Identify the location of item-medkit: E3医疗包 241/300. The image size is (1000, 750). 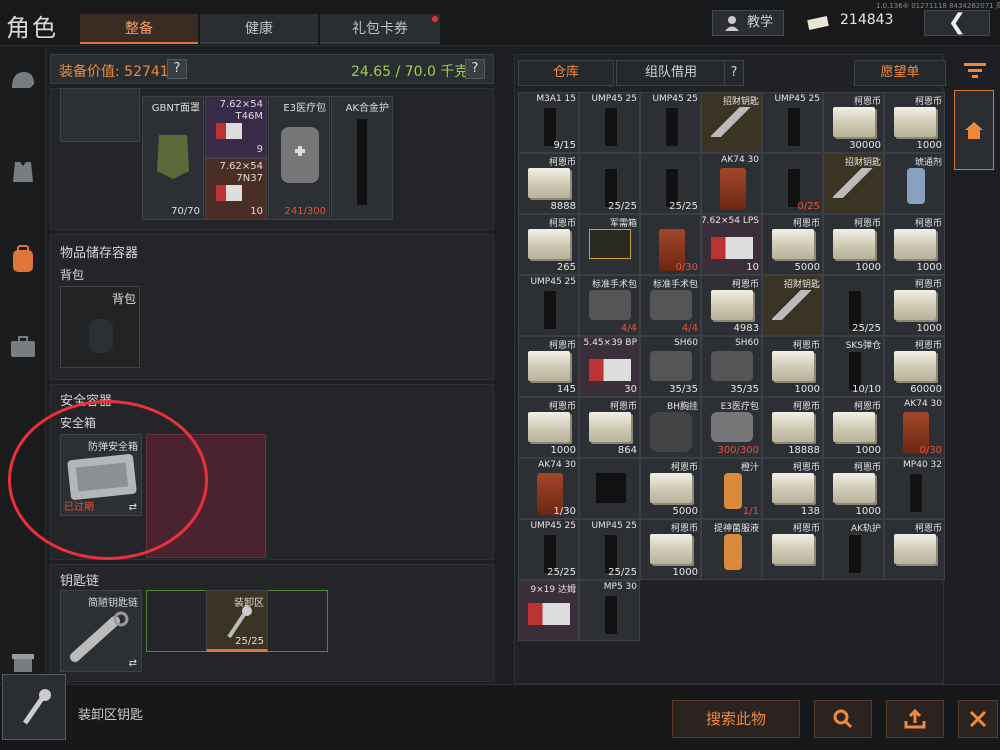
(299, 158).